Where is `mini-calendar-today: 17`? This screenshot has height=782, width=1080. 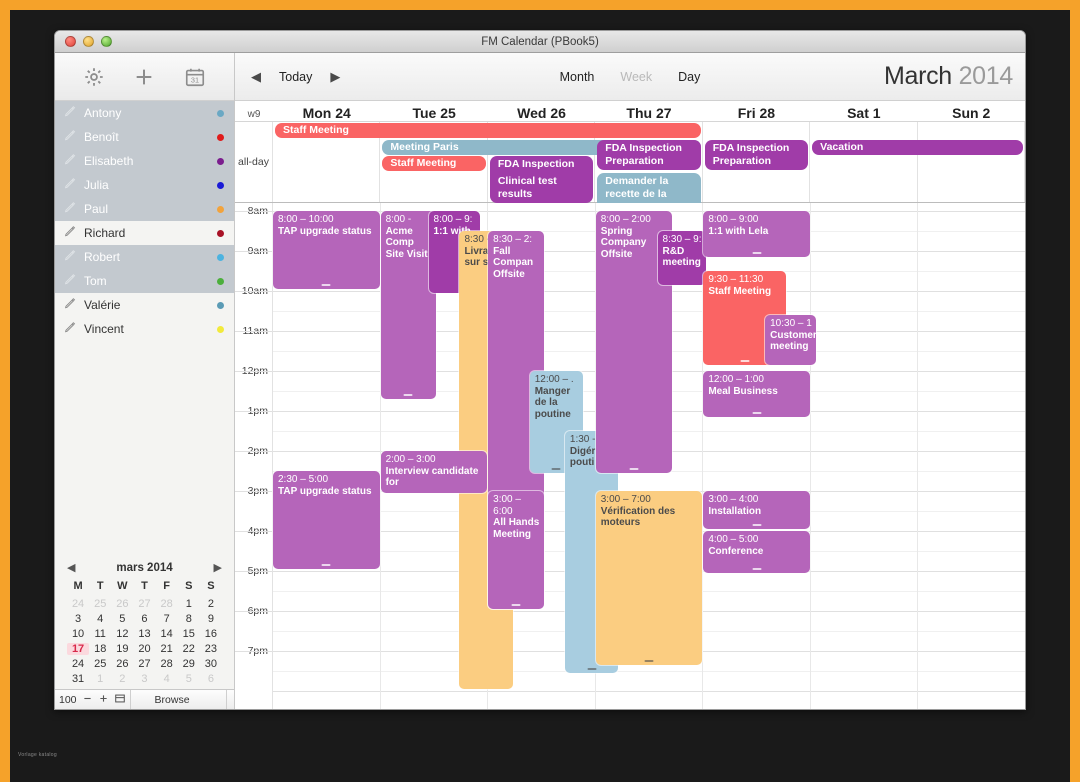 mini-calendar-today: 17 is located at coordinates (78, 649).